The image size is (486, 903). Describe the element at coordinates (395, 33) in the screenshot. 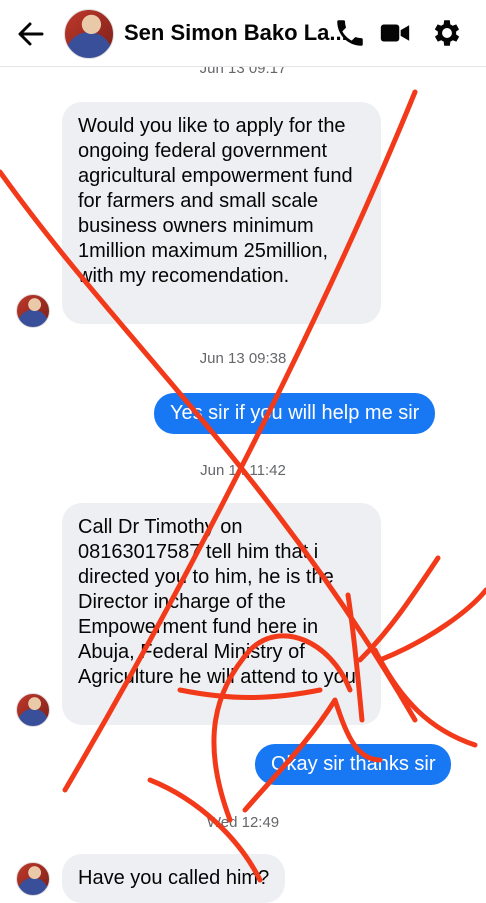

I see `video-camera-icon` at that location.